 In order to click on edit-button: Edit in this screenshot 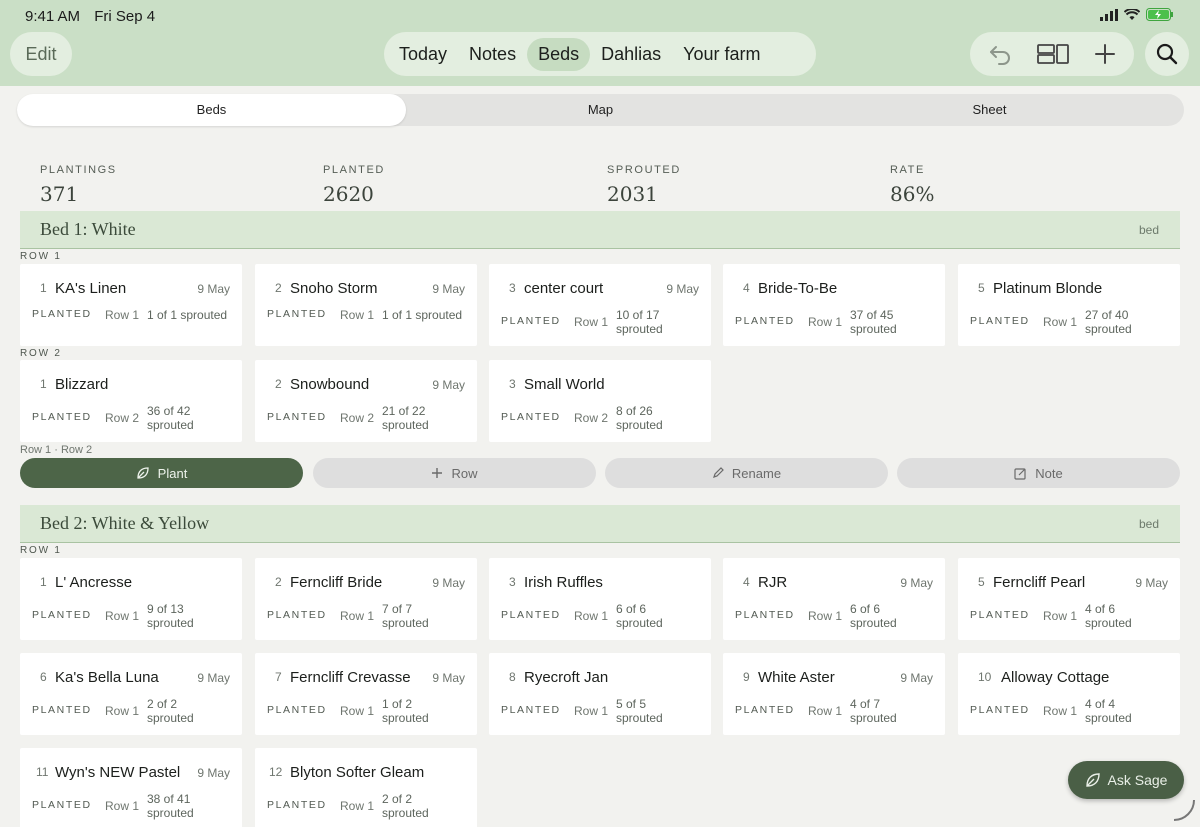, I will do `click(41, 54)`.